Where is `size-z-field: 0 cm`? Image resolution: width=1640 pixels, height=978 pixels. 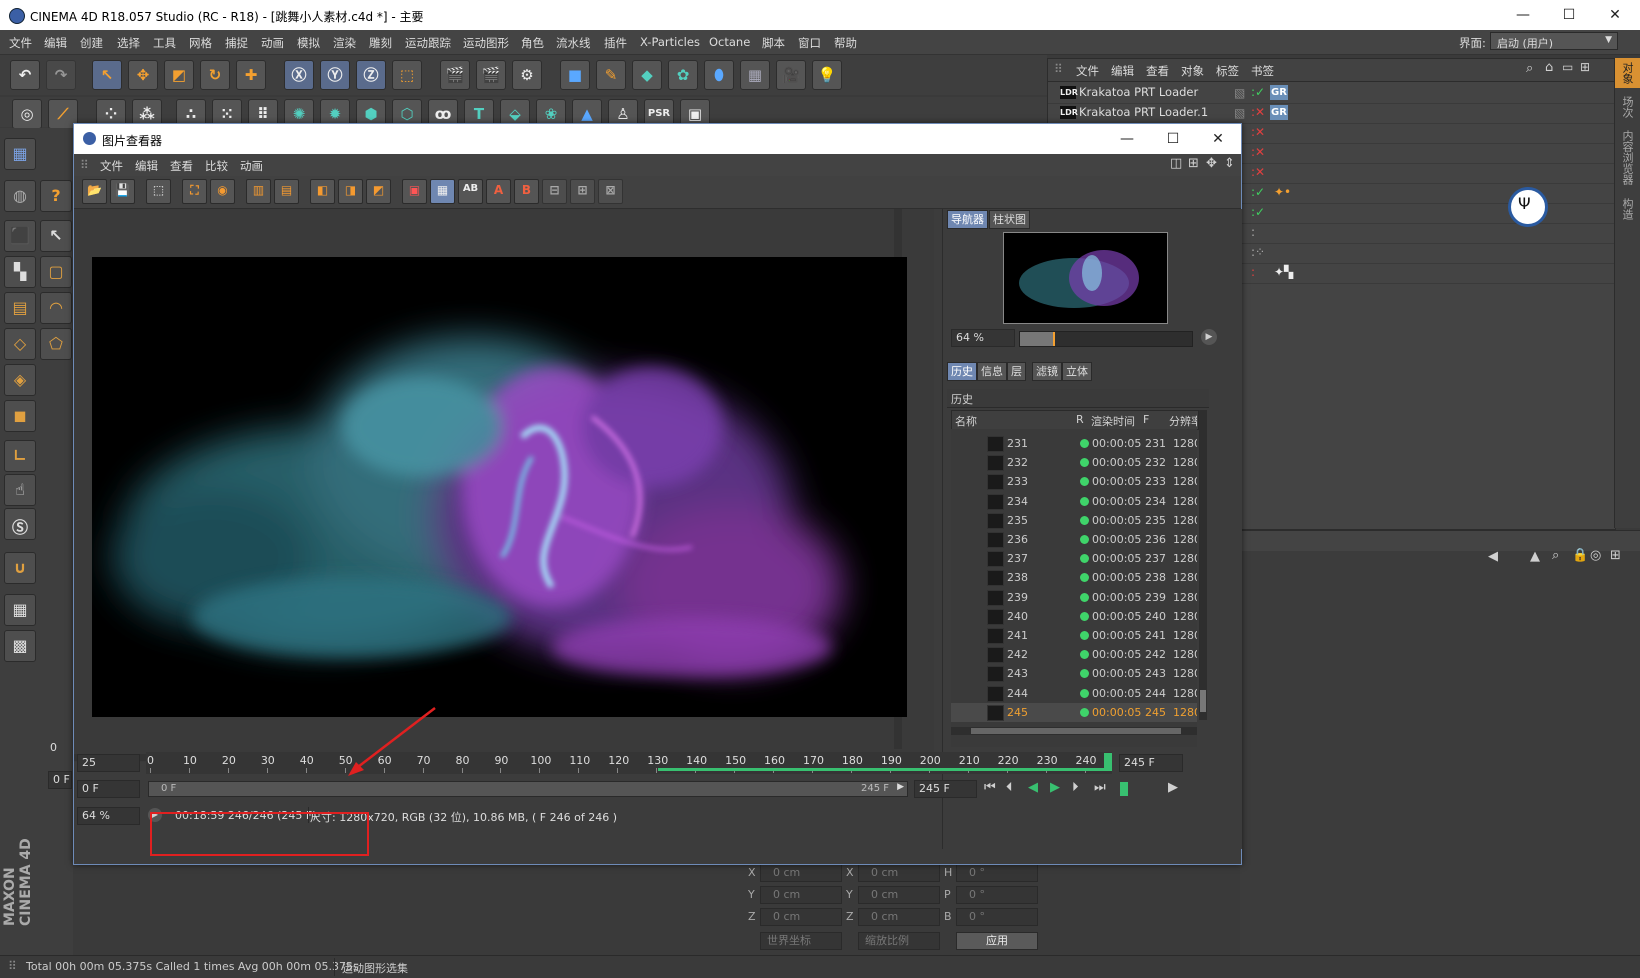 size-z-field: 0 cm is located at coordinates (899, 917).